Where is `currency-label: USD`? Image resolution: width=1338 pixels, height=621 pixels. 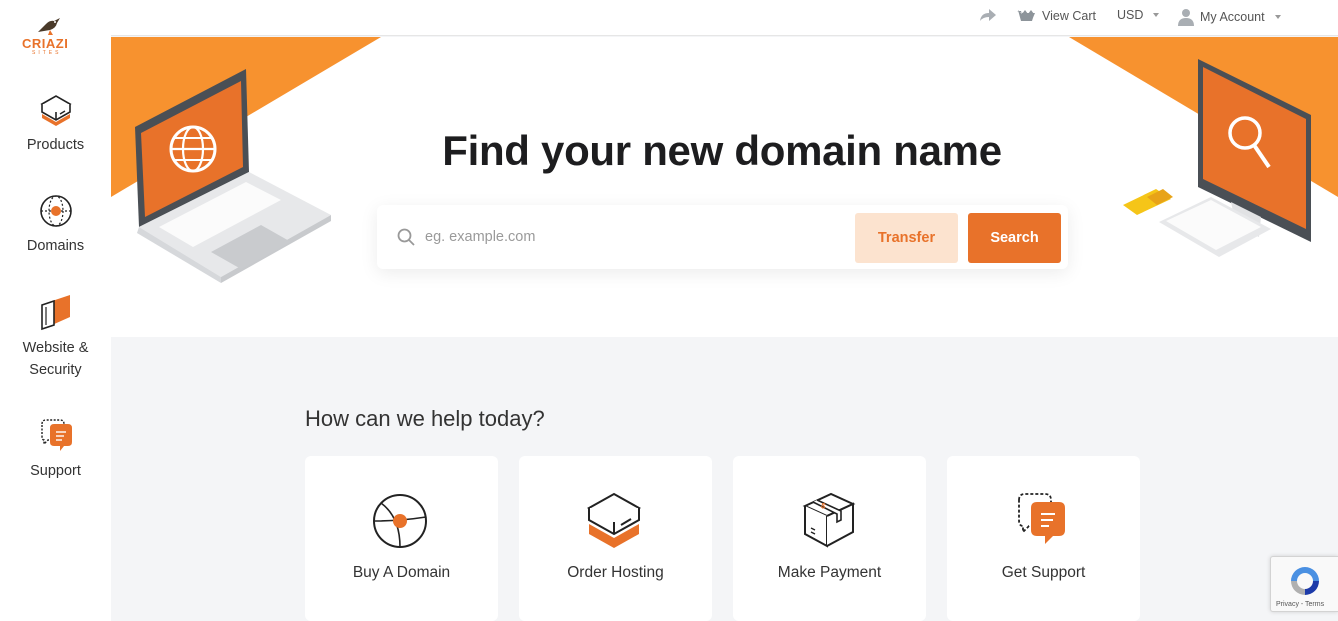 currency-label: USD is located at coordinates (1130, 15).